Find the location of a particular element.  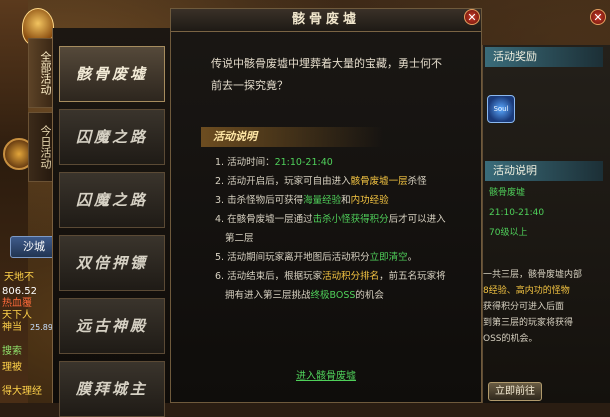

desc-text-line: OSS的机会。 is located at coordinates (510, 339).